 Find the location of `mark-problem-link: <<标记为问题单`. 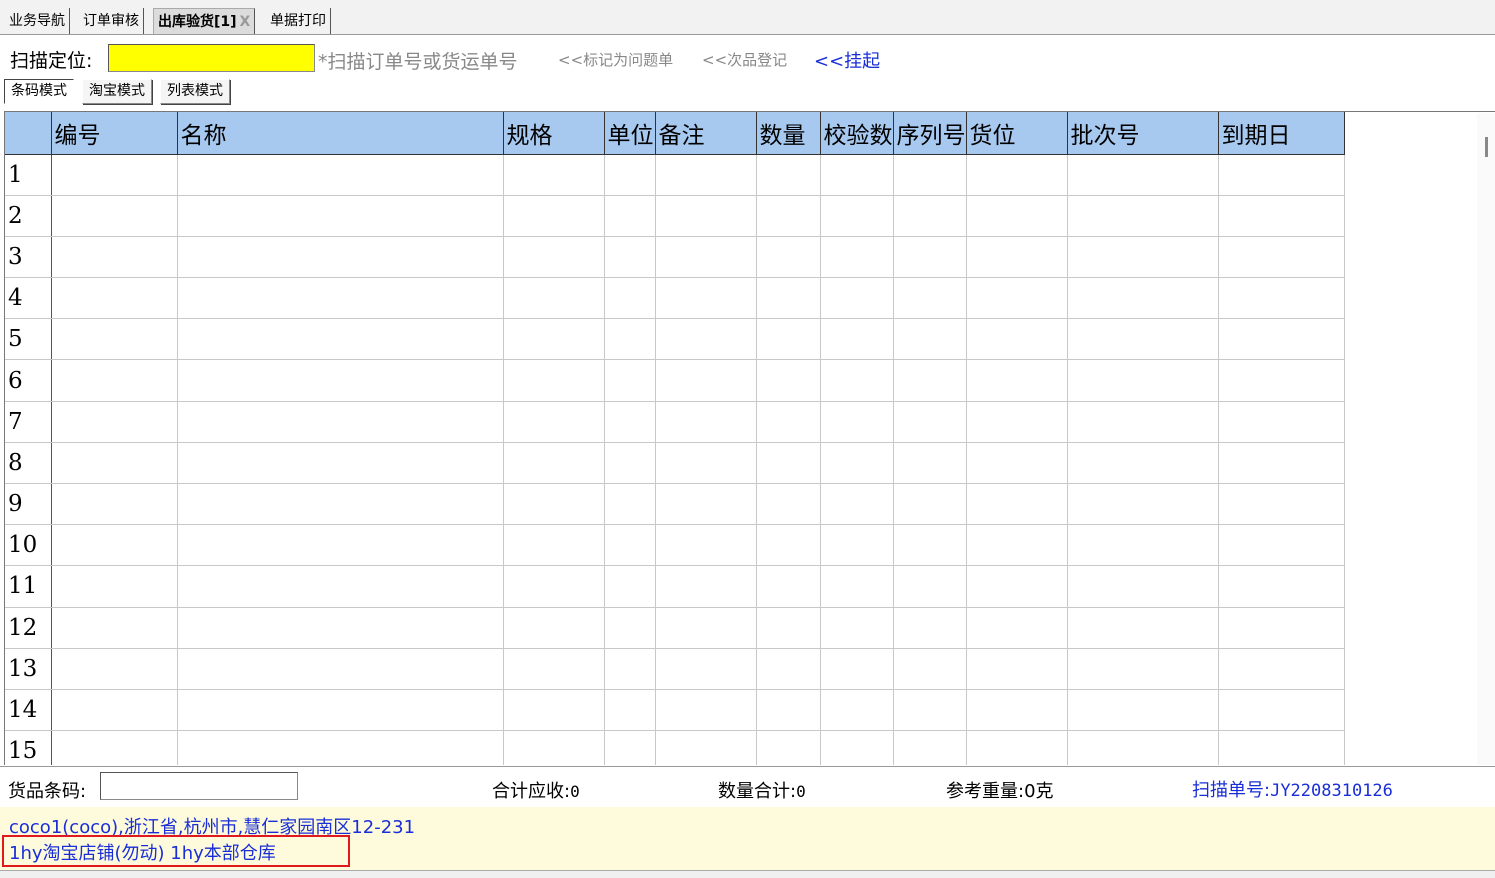

mark-problem-link: <<标记为问题单 is located at coordinates (615, 59).